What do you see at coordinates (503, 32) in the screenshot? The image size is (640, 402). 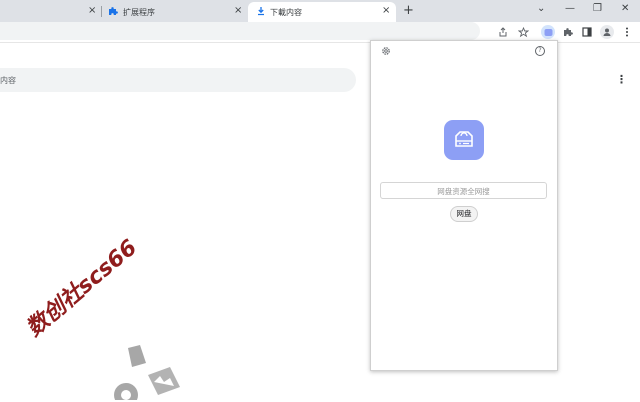 I see `share-icon` at bounding box center [503, 32].